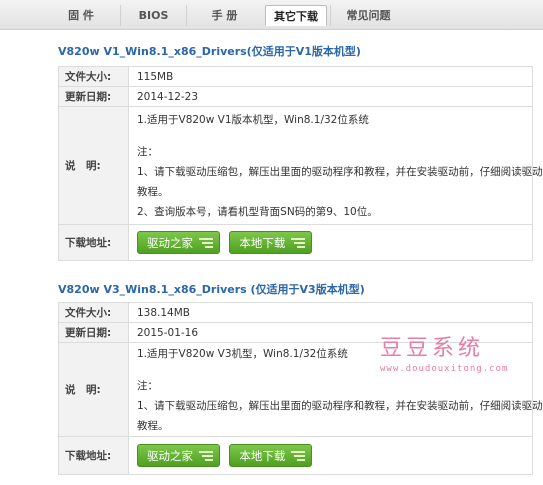  I want to click on download-title-link: V820w V1_Win8.1_x86_Drivers(仅适用于V1版本机型), so click(209, 52).